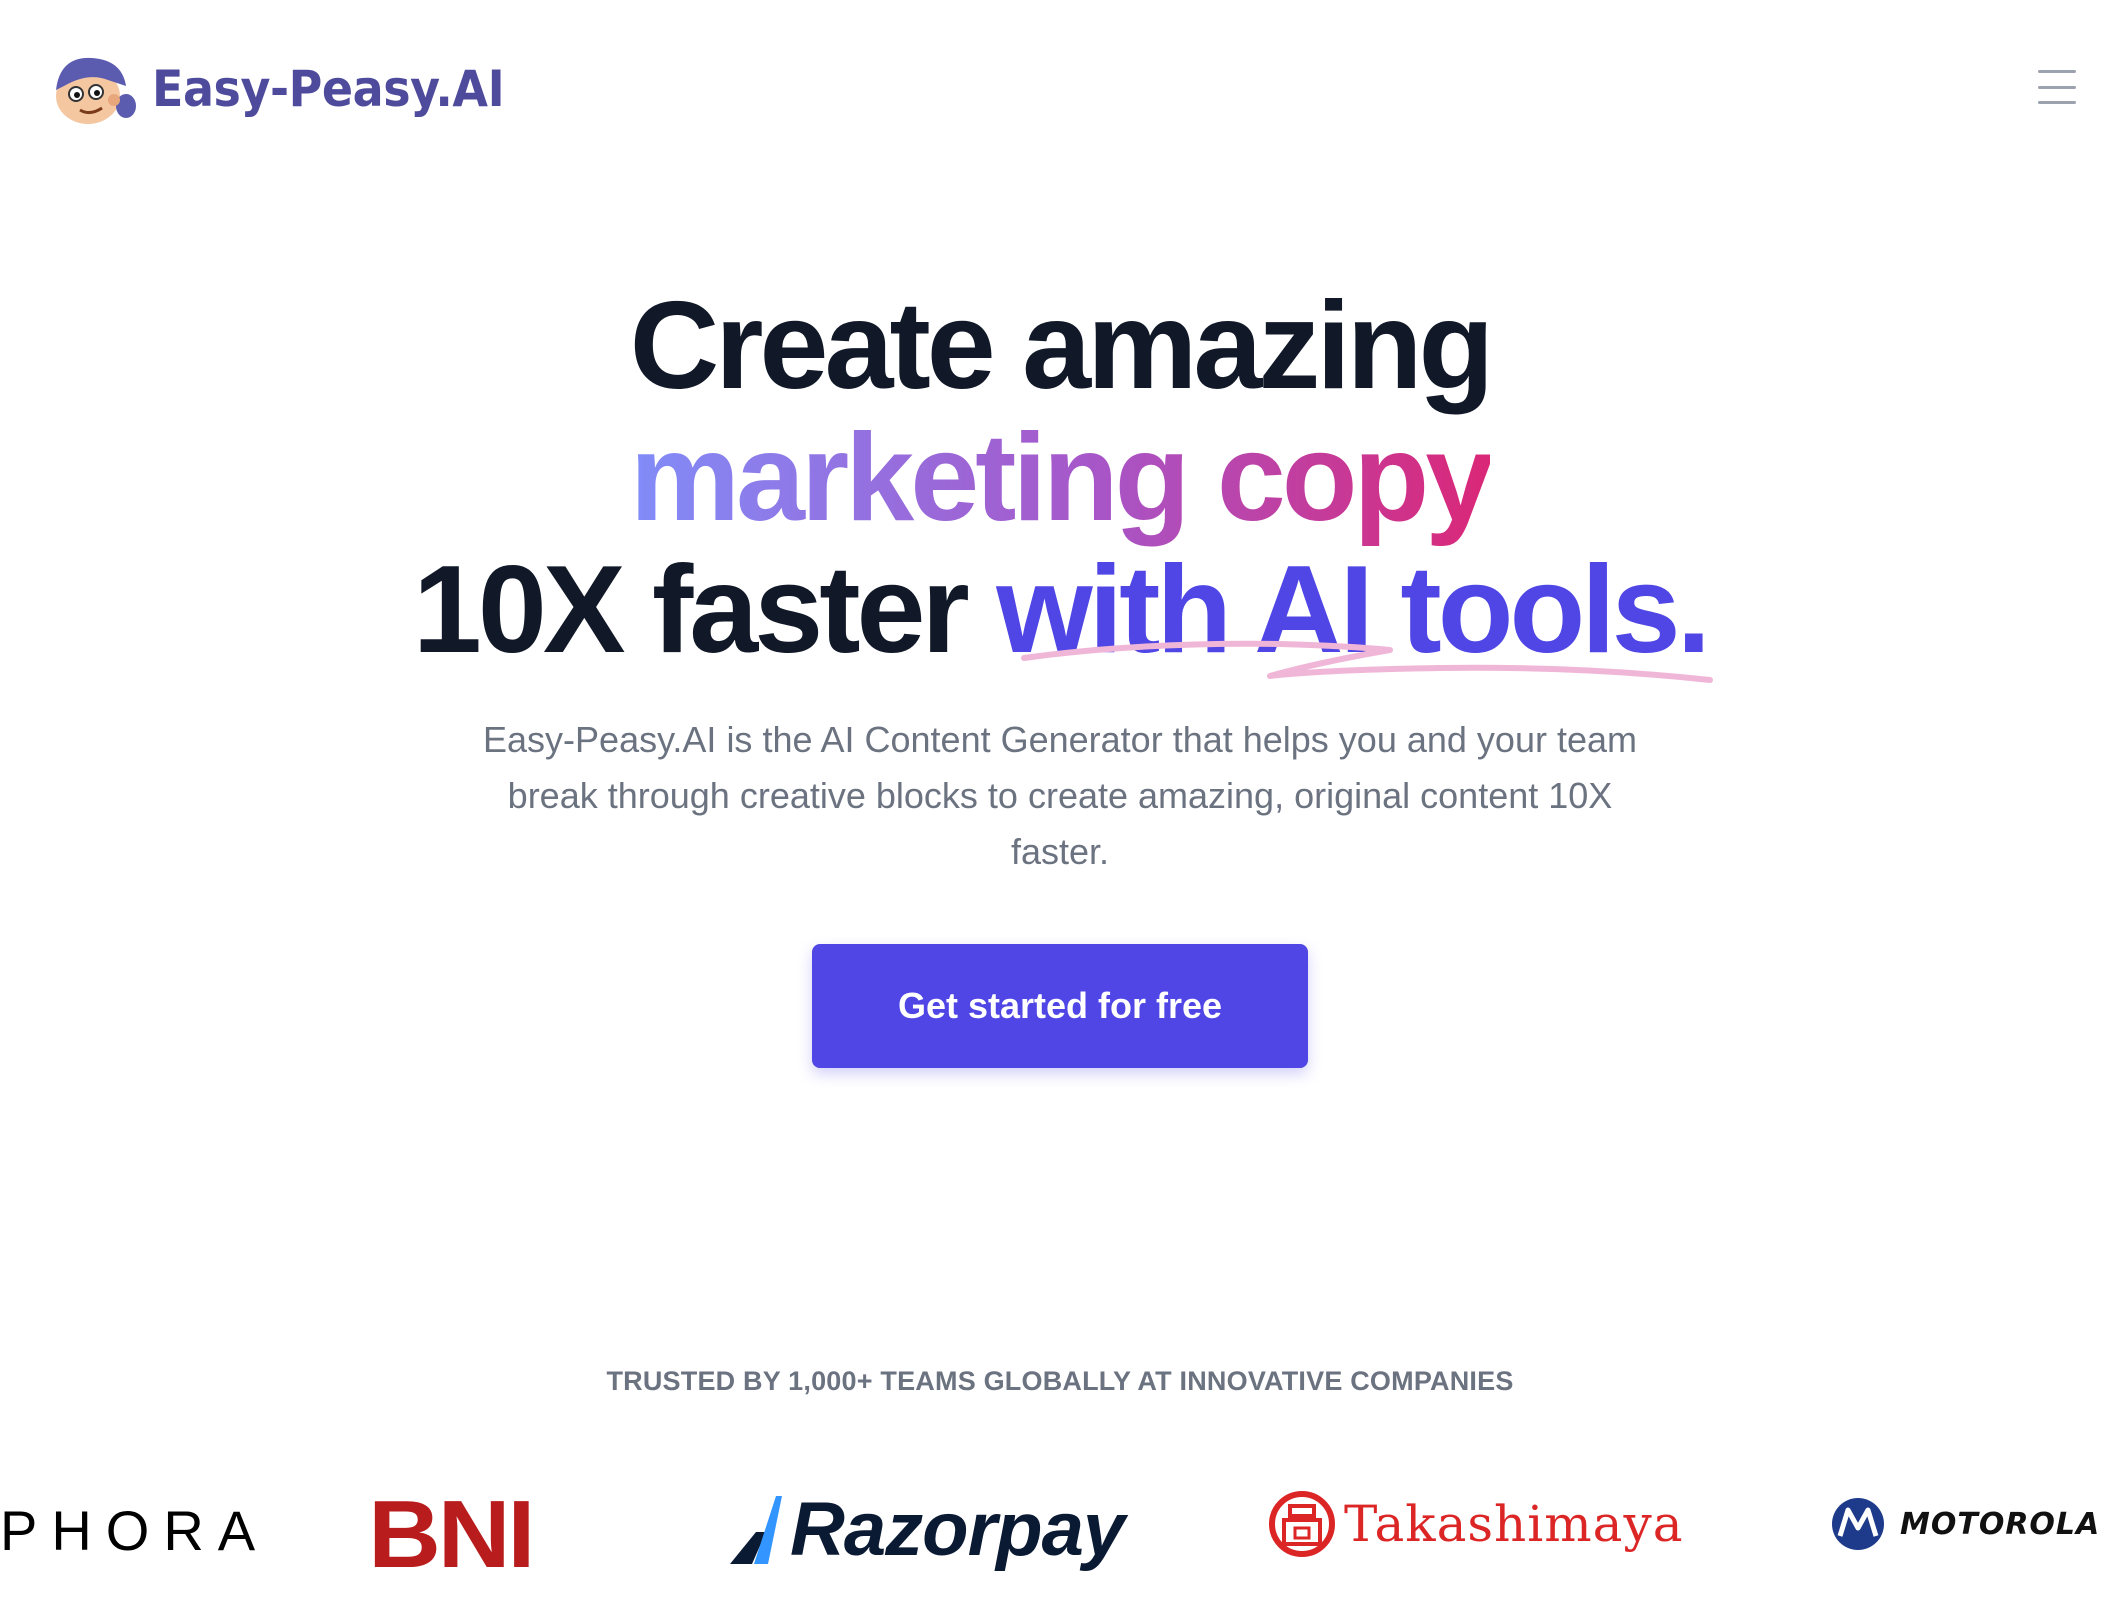 Image resolution: width=2120 pixels, height=1600 pixels. I want to click on brand-logo: Easy-Peasy.AI, so click(290, 89).